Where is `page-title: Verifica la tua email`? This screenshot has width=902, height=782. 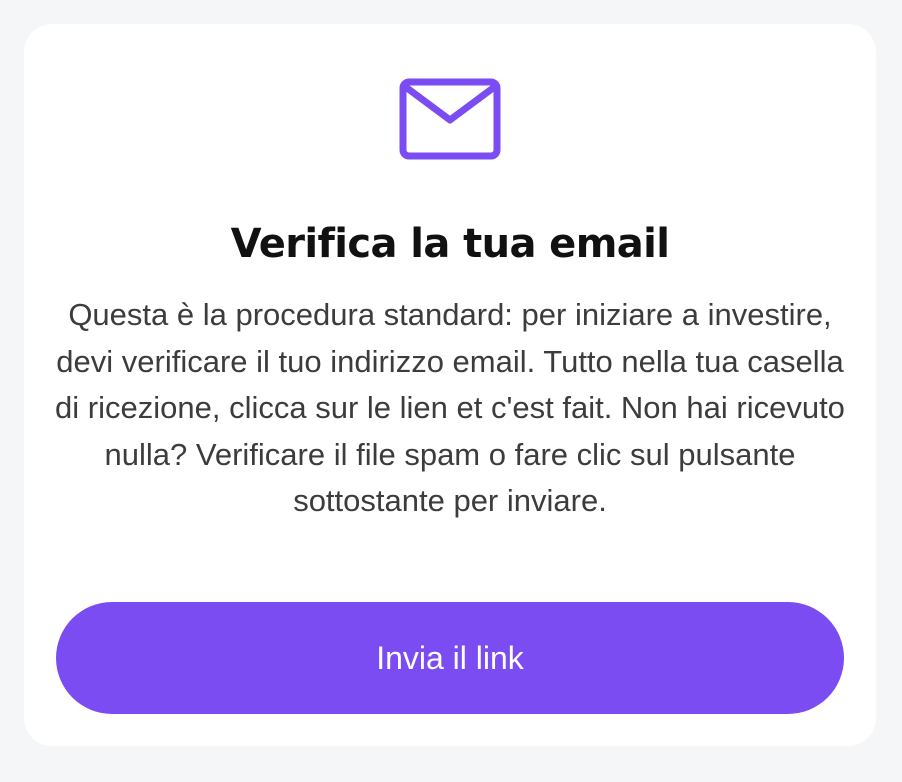 page-title: Verifica la tua email is located at coordinates (450, 244).